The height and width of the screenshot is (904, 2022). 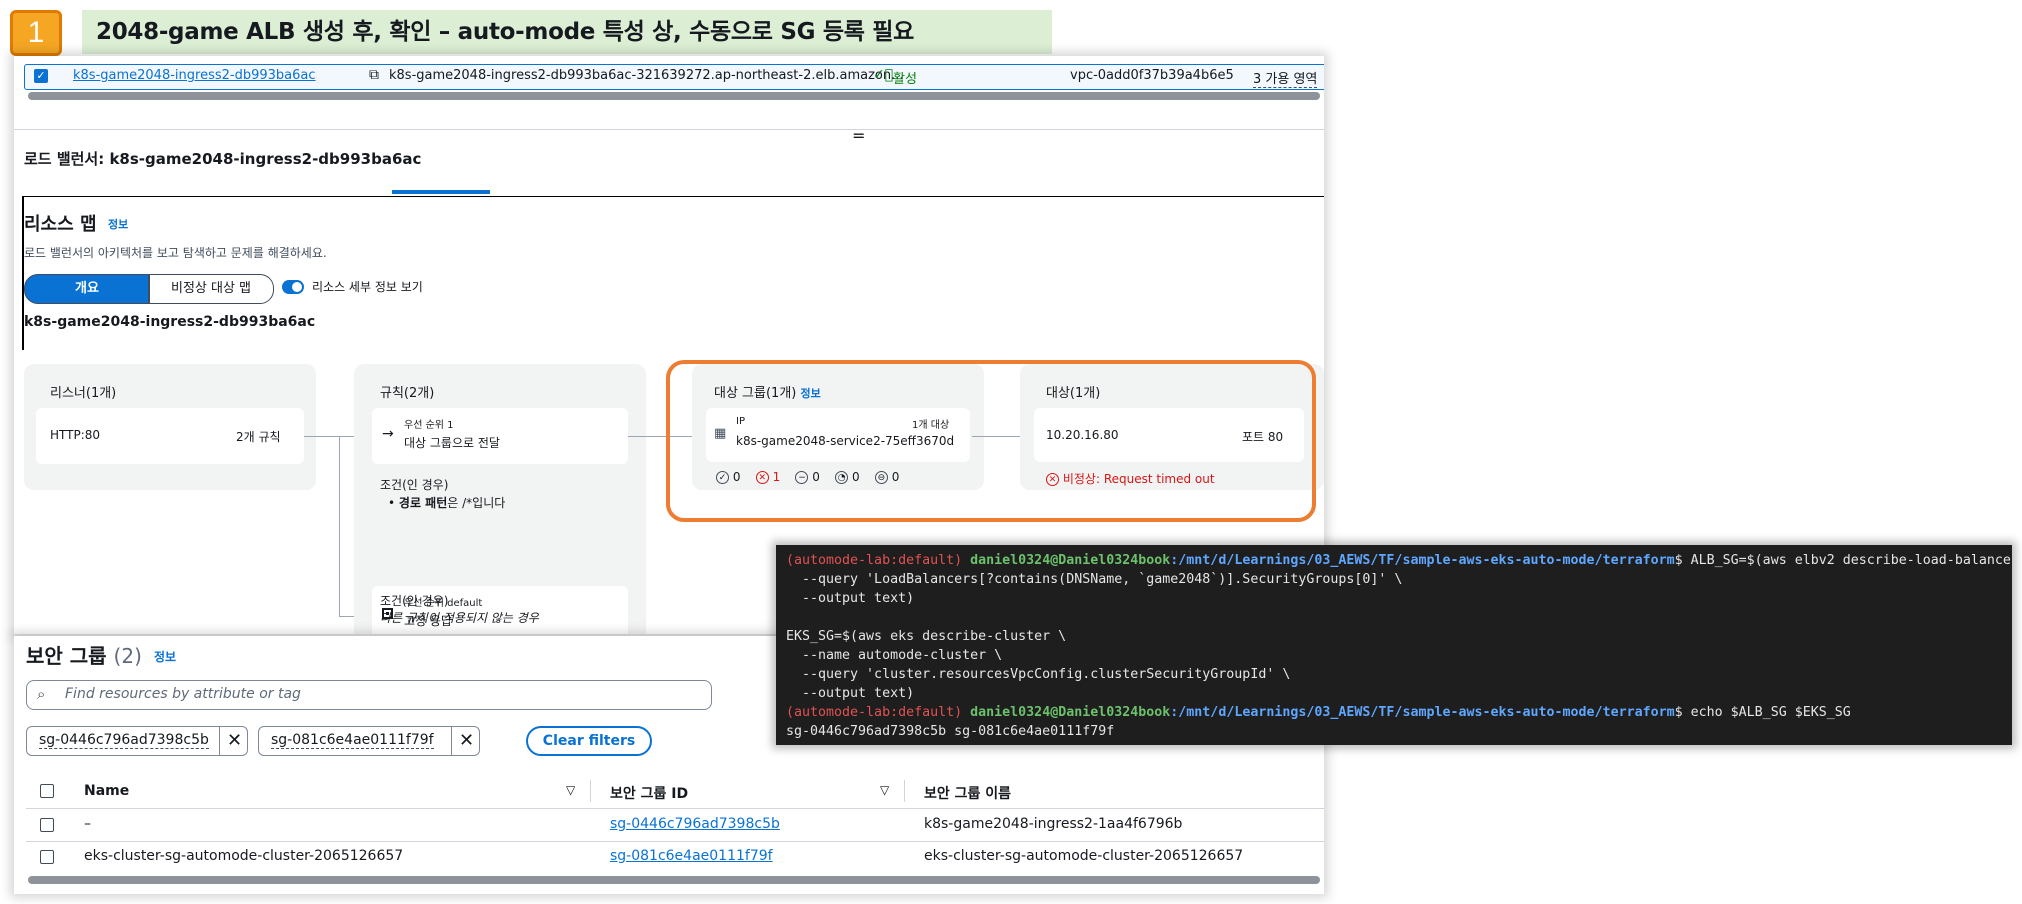 I want to click on lb-name-link: k8s-game2048-ingress2-db993ba6ac, so click(x=194, y=75).